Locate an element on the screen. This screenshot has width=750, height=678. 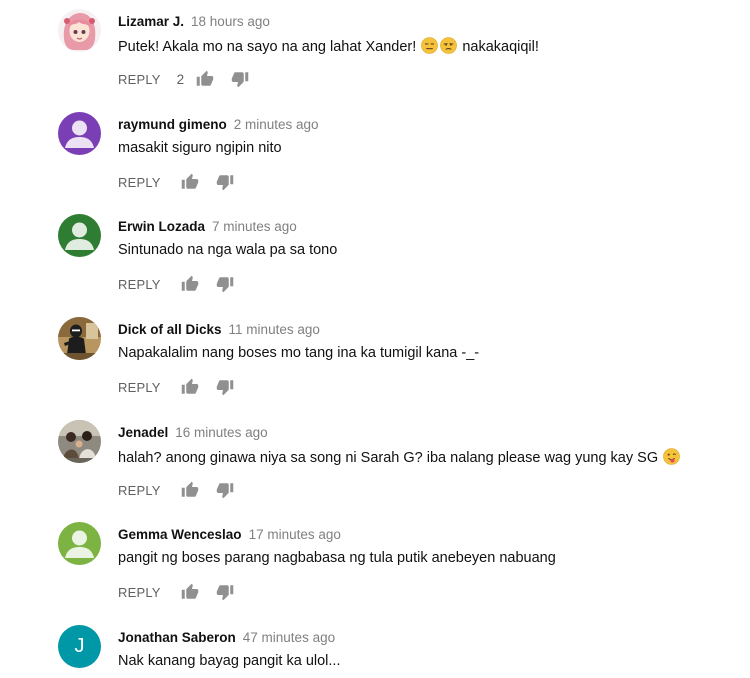
author-line: Jenadel 16 minutes ago is located at coordinates (193, 433).